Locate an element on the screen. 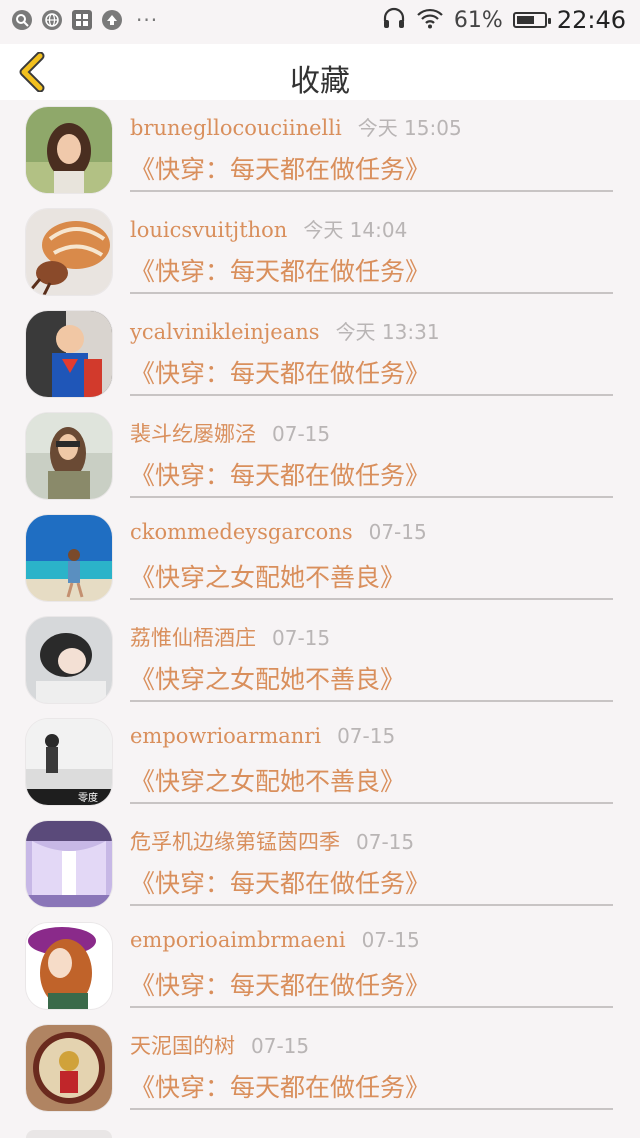 The height and width of the screenshot is (1138, 640). page-title: 收藏 is located at coordinates (320, 81).